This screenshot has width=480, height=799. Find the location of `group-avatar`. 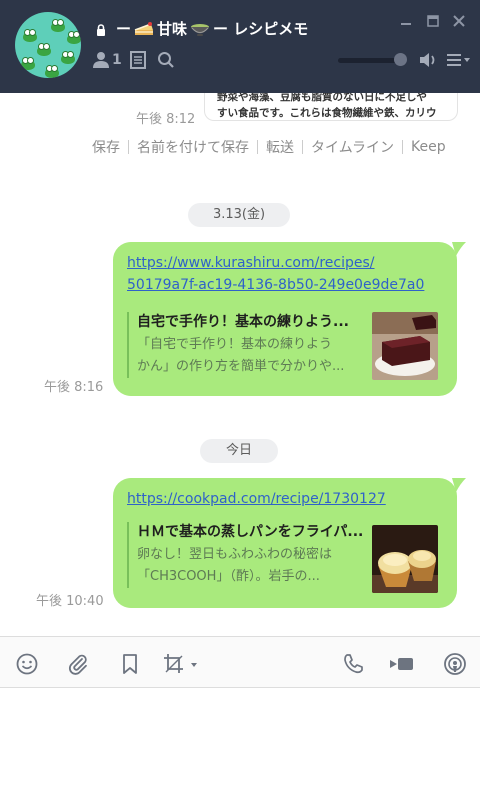

group-avatar is located at coordinates (48, 45).